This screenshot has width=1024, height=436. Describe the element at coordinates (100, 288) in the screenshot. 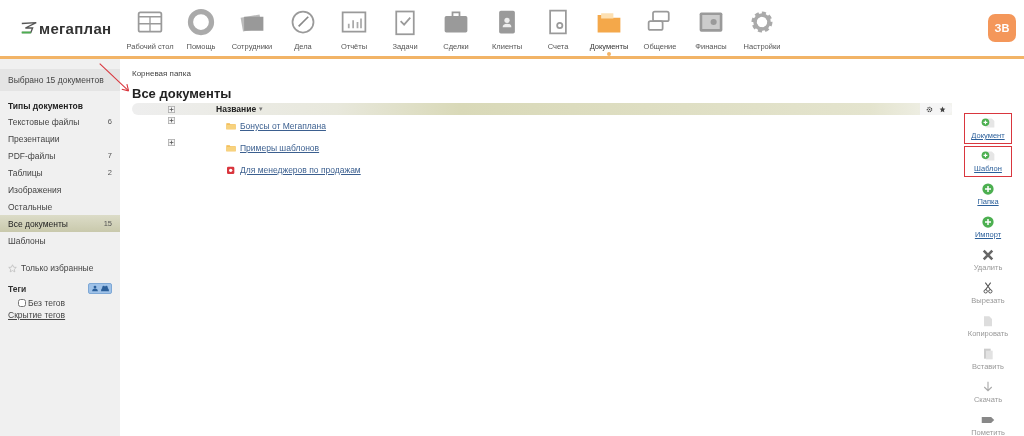

I see `view-toggle` at that location.